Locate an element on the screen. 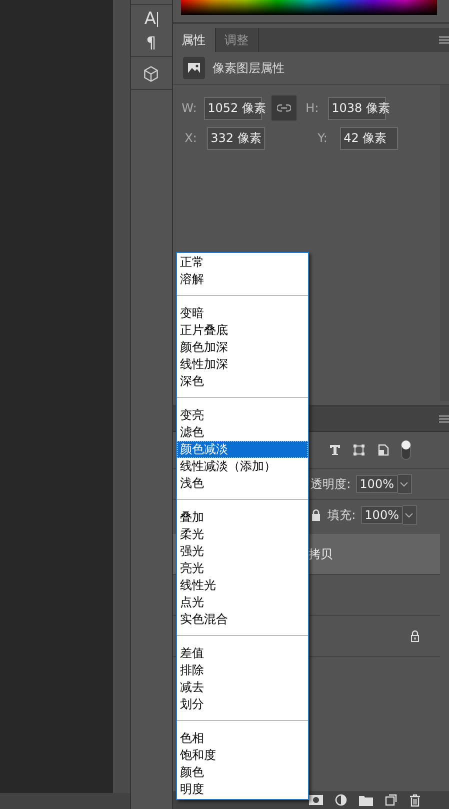 This screenshot has height=809, width=449. field-label: Y: is located at coordinates (323, 138).